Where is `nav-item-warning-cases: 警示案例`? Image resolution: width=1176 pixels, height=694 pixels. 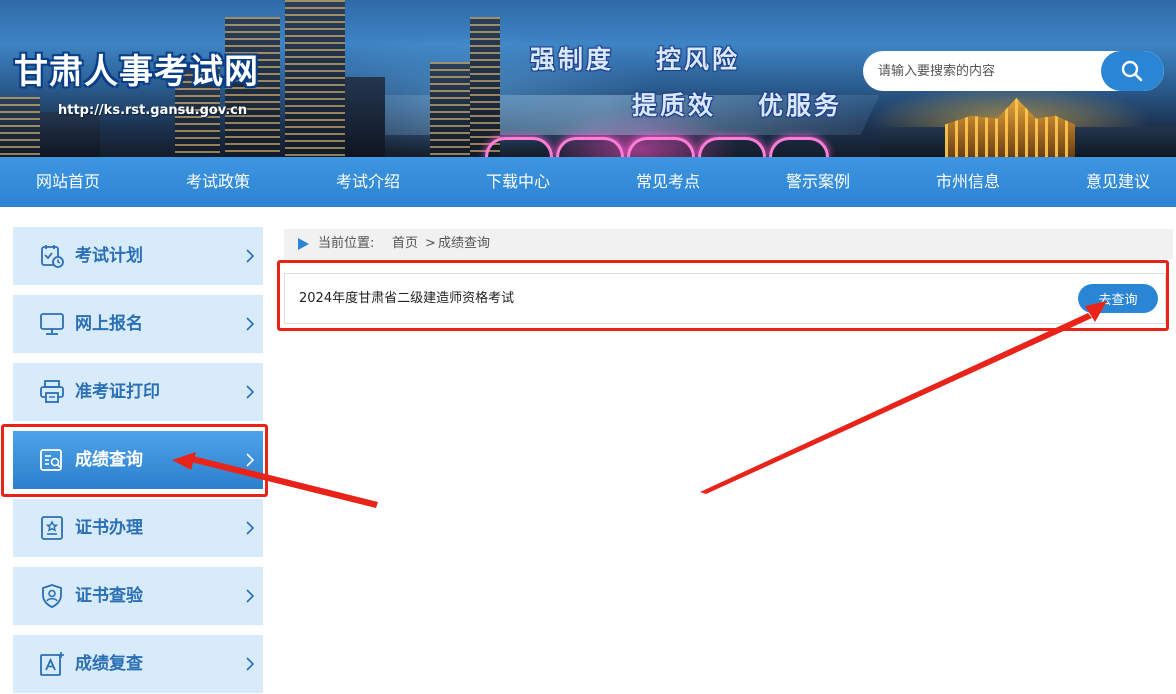 nav-item-warning-cases: 警示案例 is located at coordinates (818, 182).